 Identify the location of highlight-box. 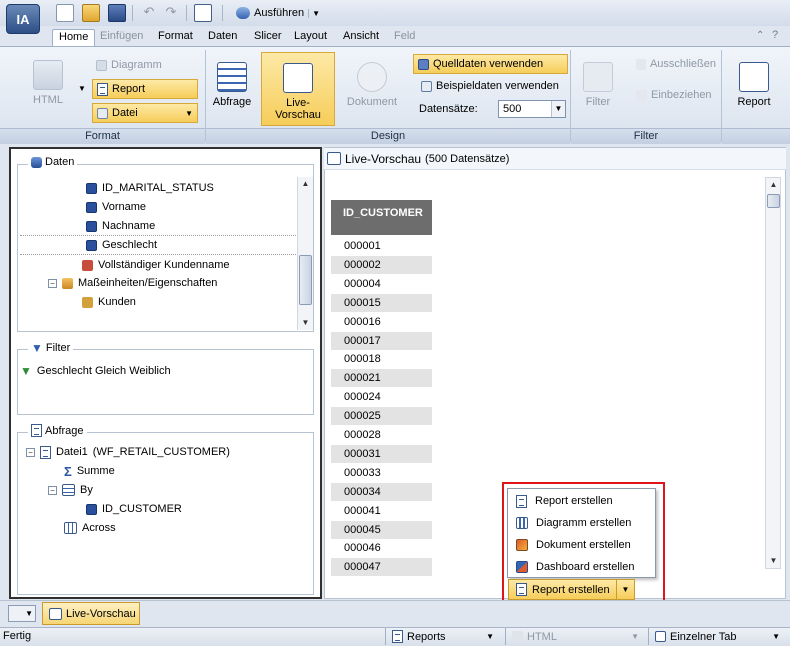
(583, 546).